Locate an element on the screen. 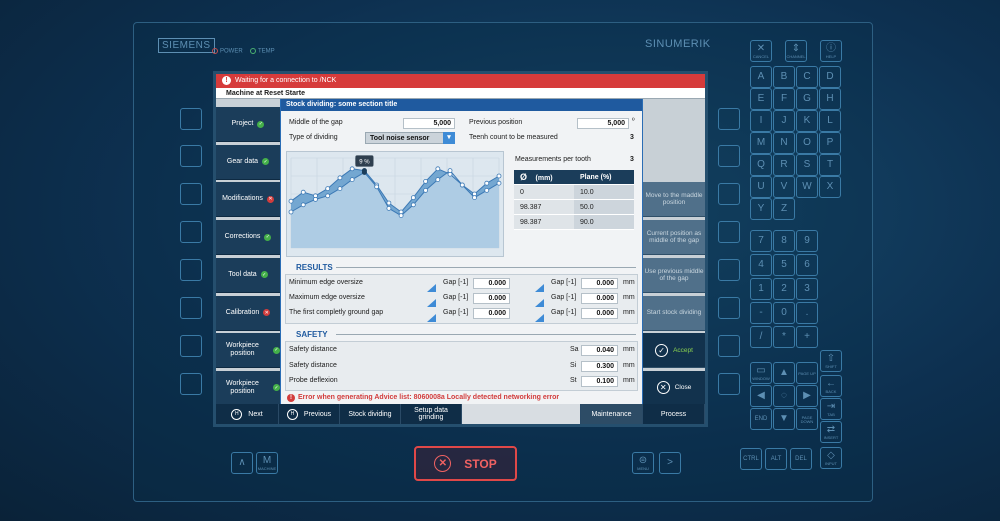  key-f: F is located at coordinates (784, 99).